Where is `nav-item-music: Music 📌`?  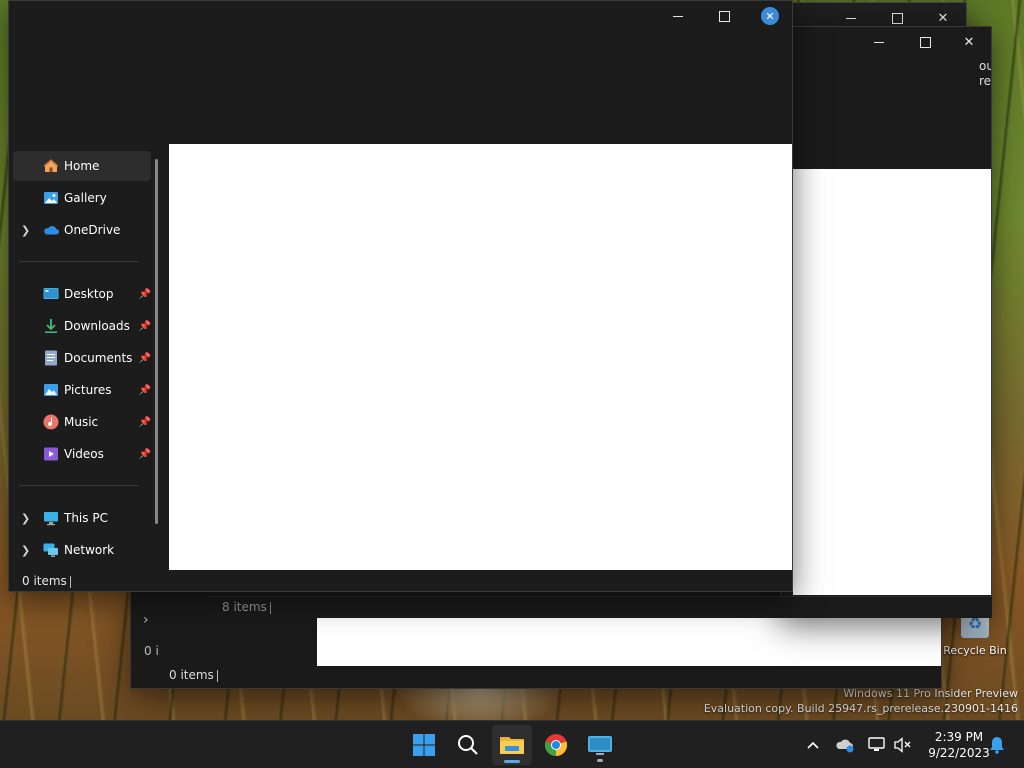 nav-item-music: Music 📌 is located at coordinates (82, 422).